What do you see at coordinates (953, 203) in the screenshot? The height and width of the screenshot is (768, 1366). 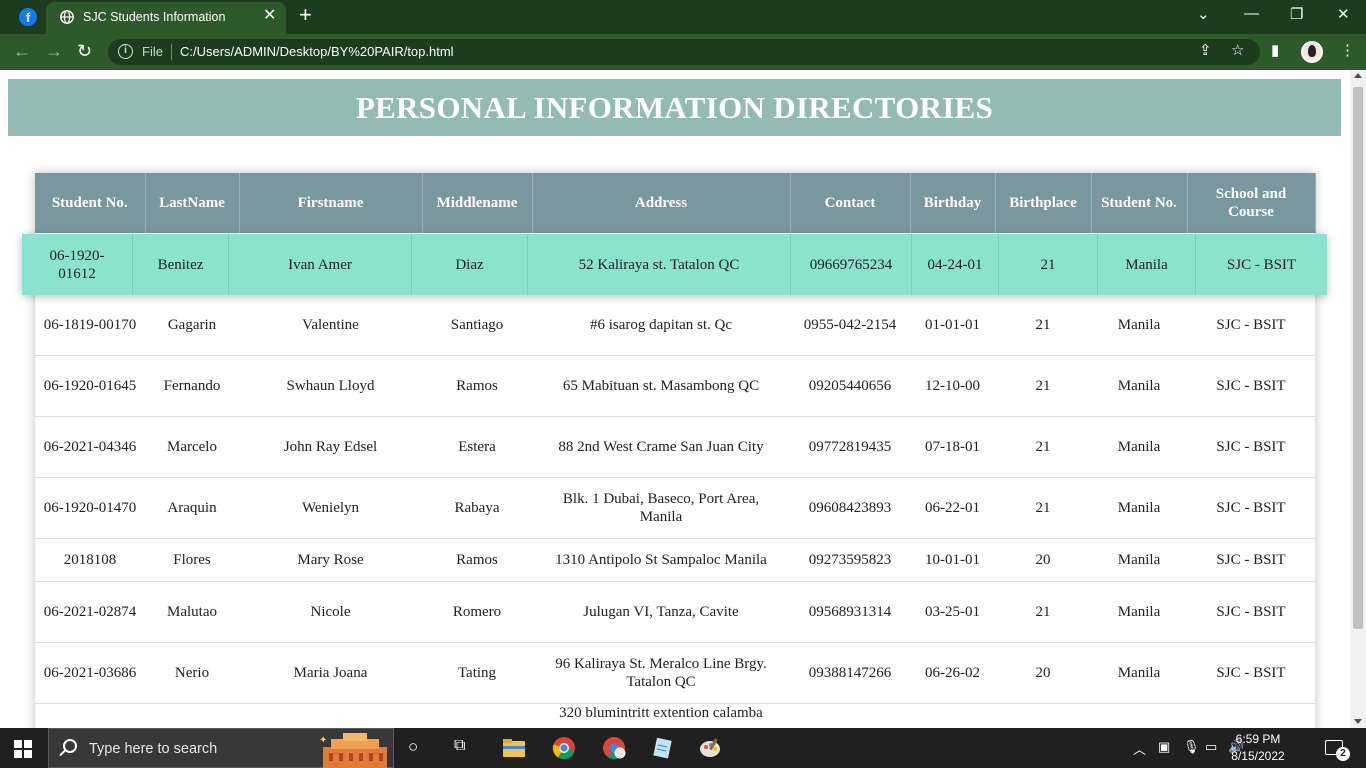 I see `column-header-birthday: Birthday` at bounding box center [953, 203].